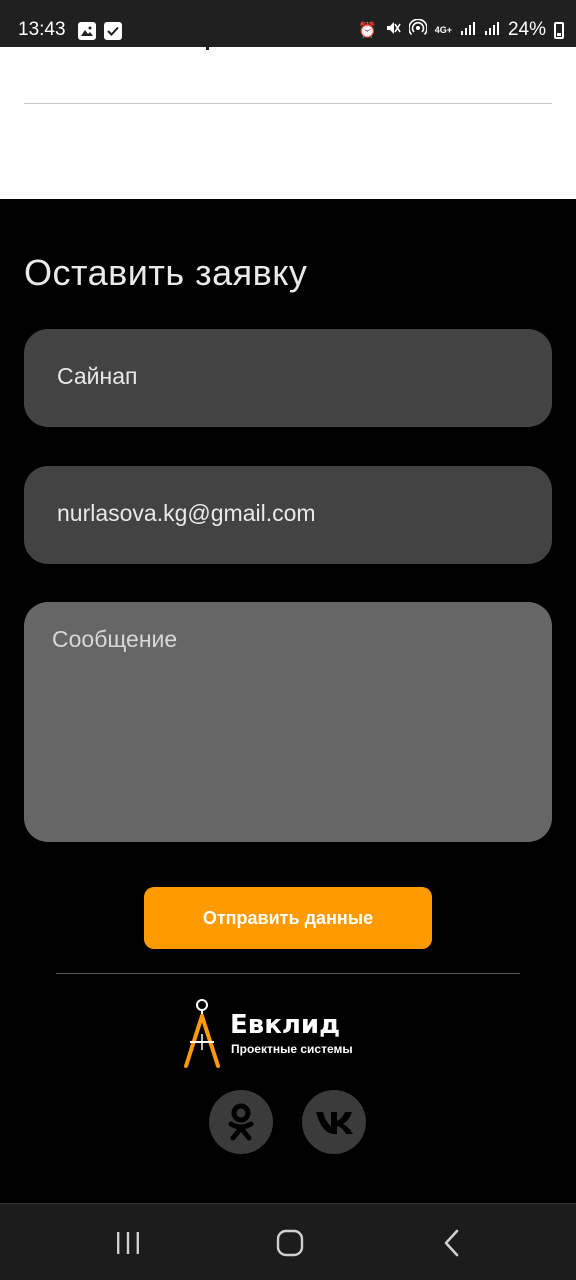 Image resolution: width=576 pixels, height=1280 pixels. I want to click on 4g-icon: 4G+, so click(443, 29).